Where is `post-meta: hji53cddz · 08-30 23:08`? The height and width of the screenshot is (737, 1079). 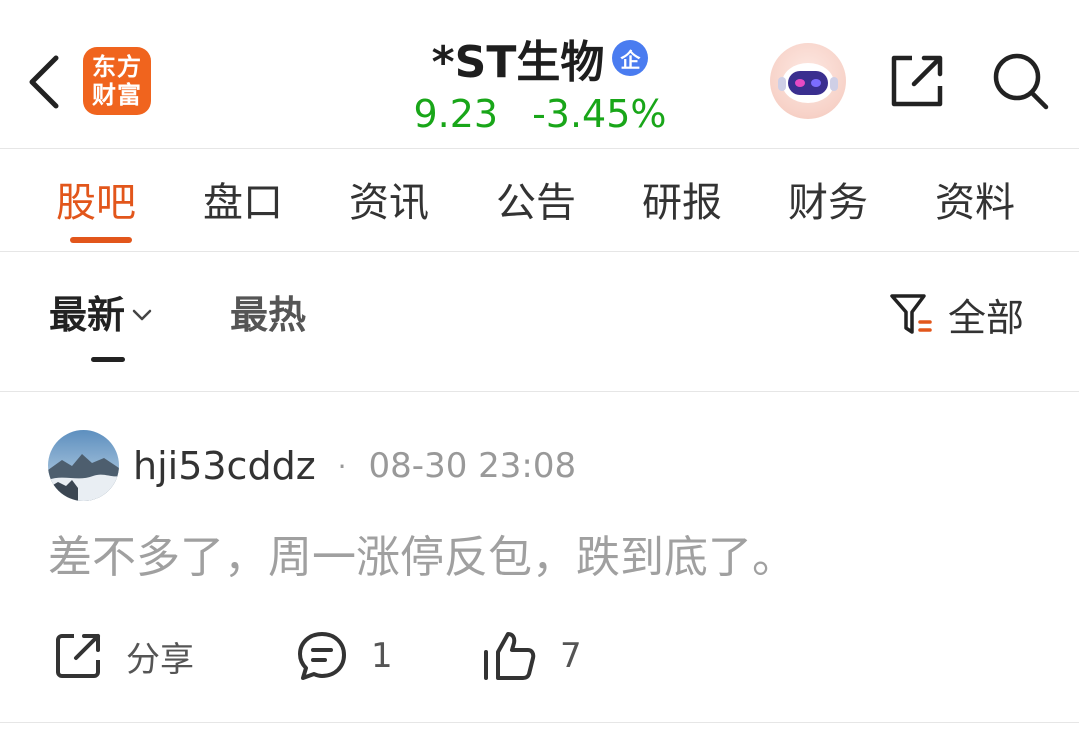
post-meta: hji53cddz · 08-30 23:08 is located at coordinates (354, 466).